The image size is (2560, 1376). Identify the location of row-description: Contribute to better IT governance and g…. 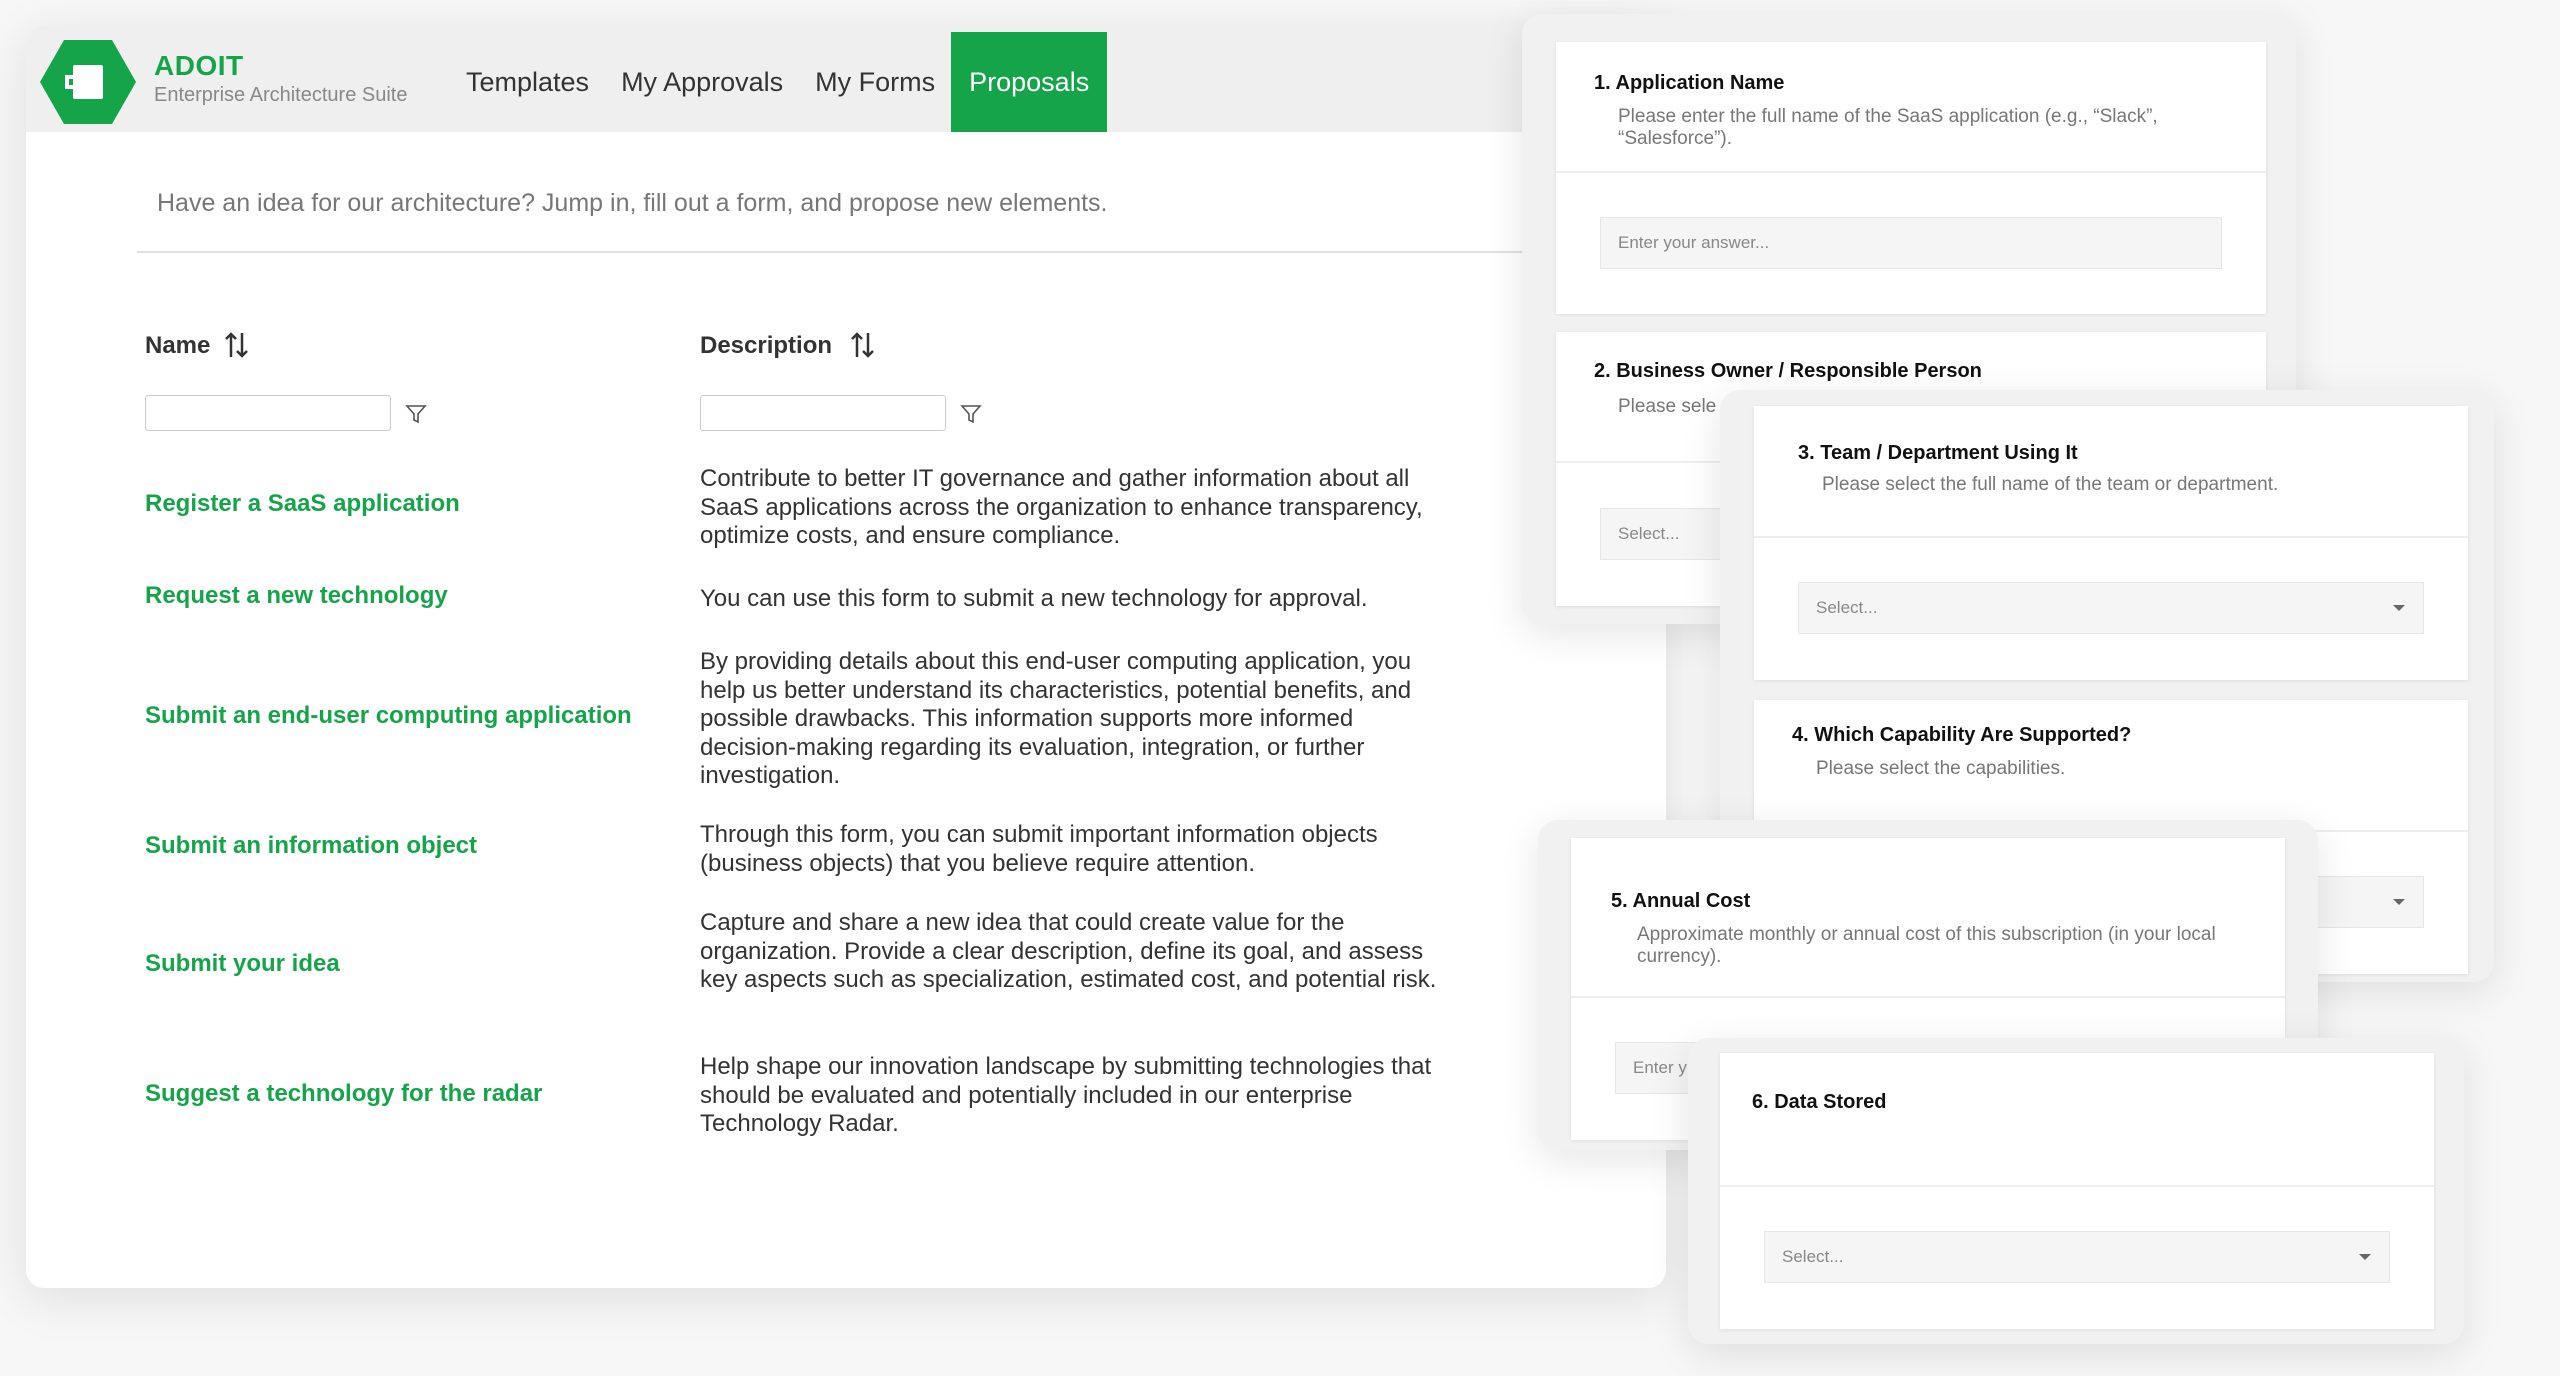
(1061, 507).